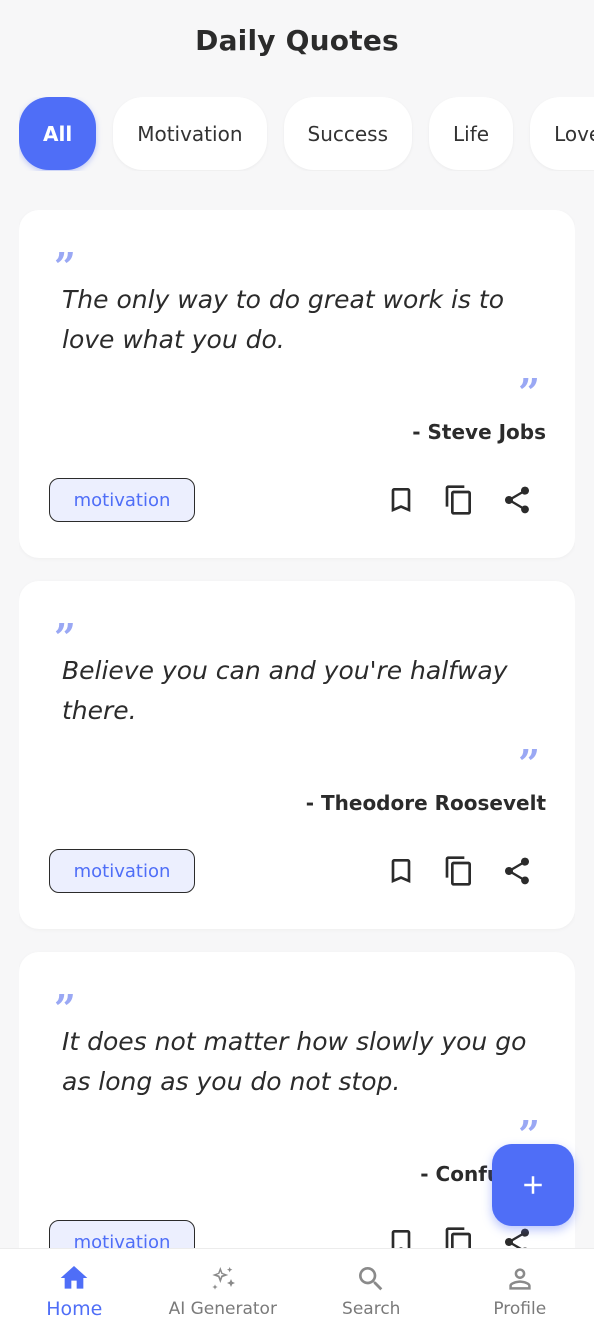  I want to click on nav-search: Search, so click(371, 1290).